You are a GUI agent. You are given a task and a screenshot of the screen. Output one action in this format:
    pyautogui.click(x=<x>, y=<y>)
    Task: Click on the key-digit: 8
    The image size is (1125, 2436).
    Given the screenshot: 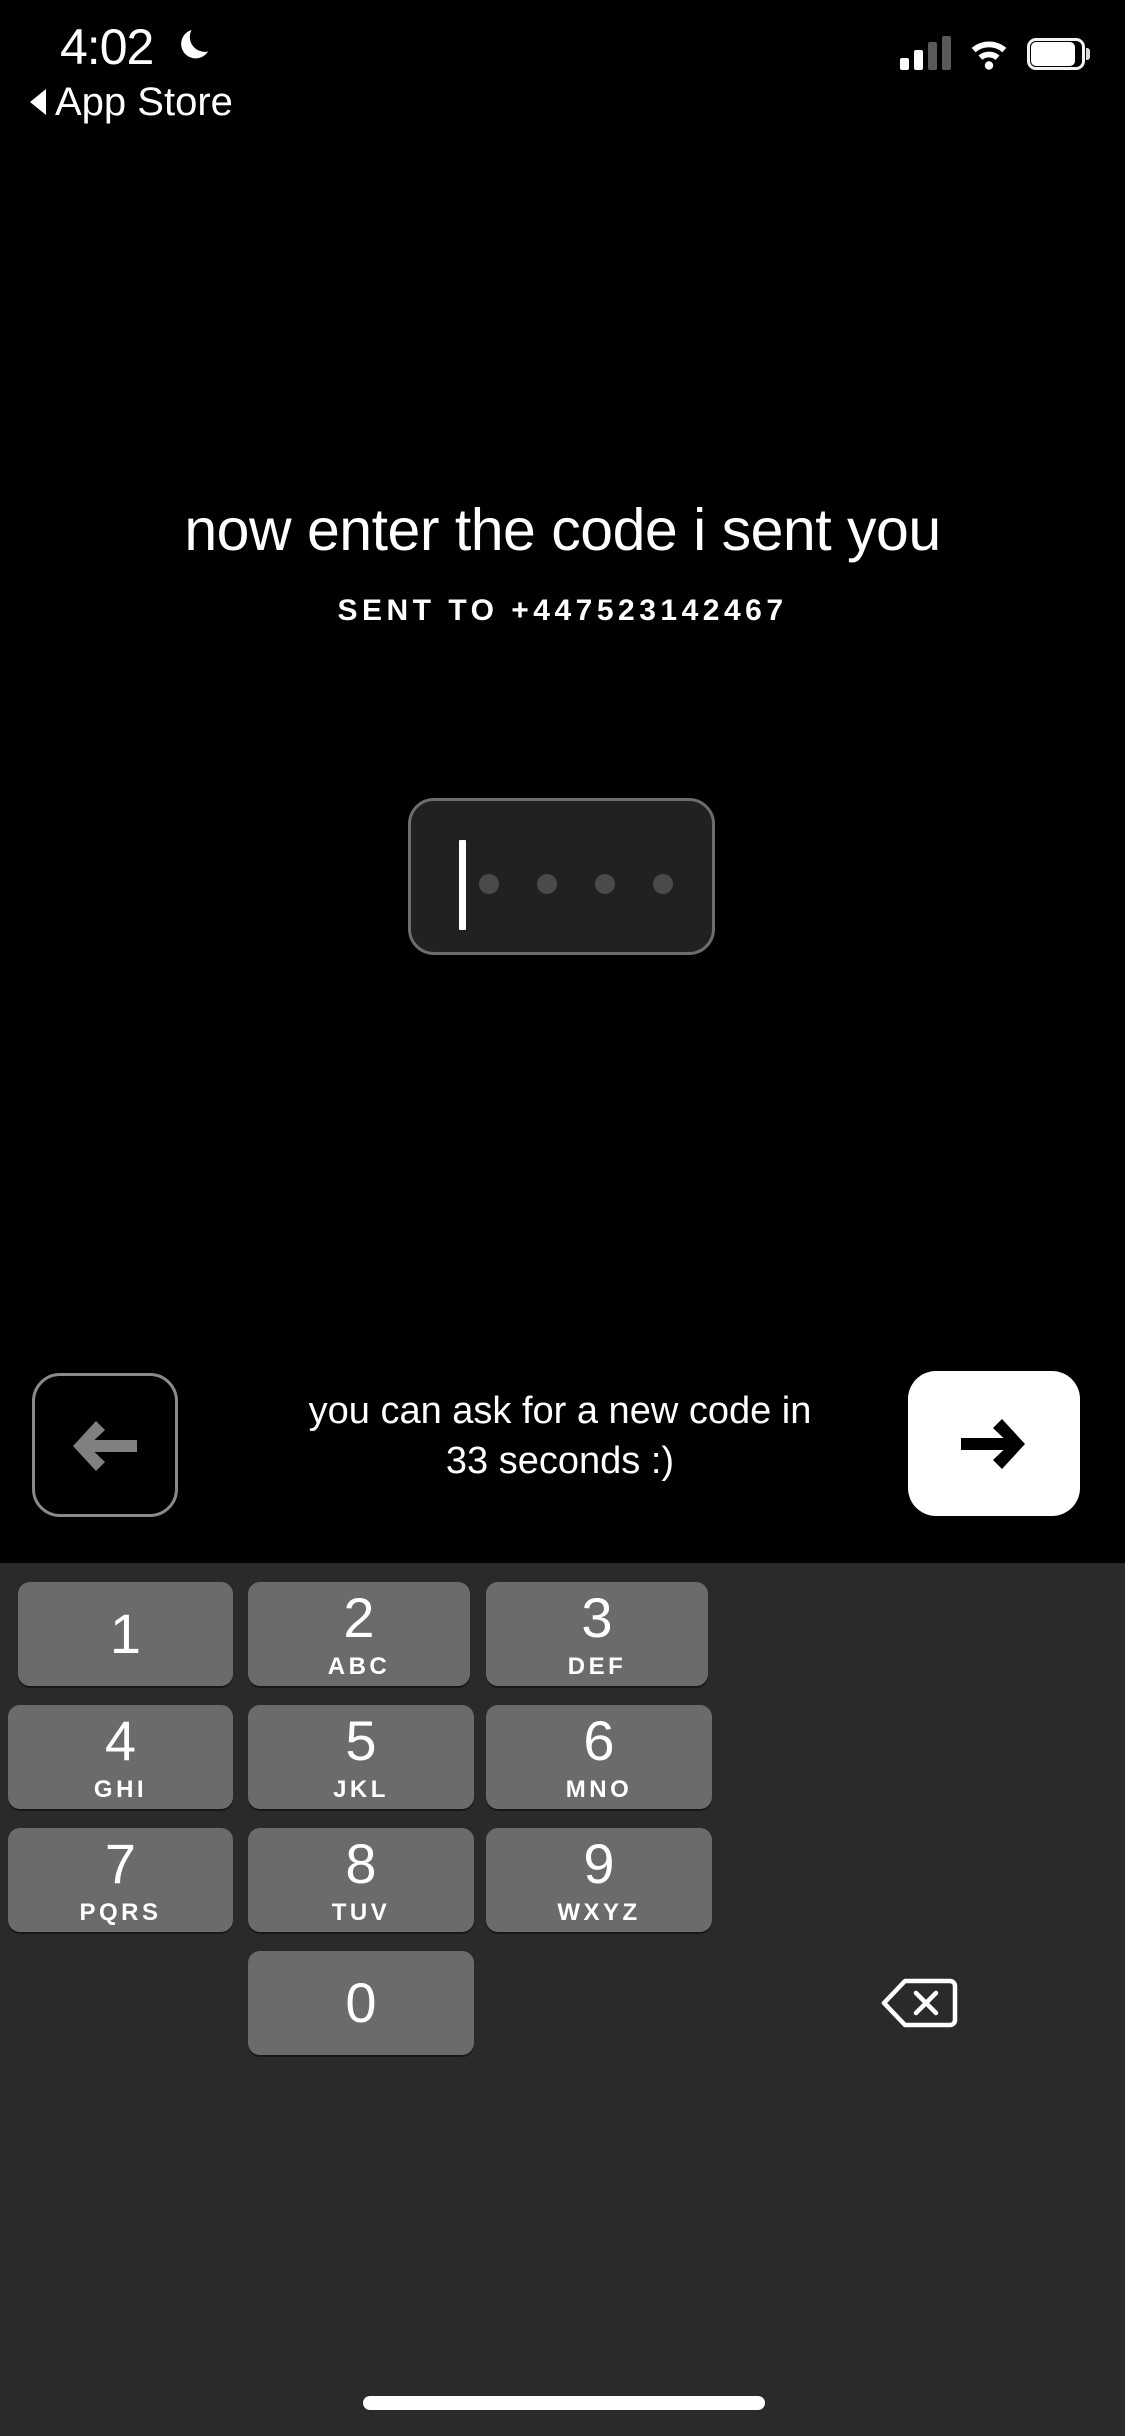 What is the action you would take?
    pyautogui.click(x=361, y=1863)
    